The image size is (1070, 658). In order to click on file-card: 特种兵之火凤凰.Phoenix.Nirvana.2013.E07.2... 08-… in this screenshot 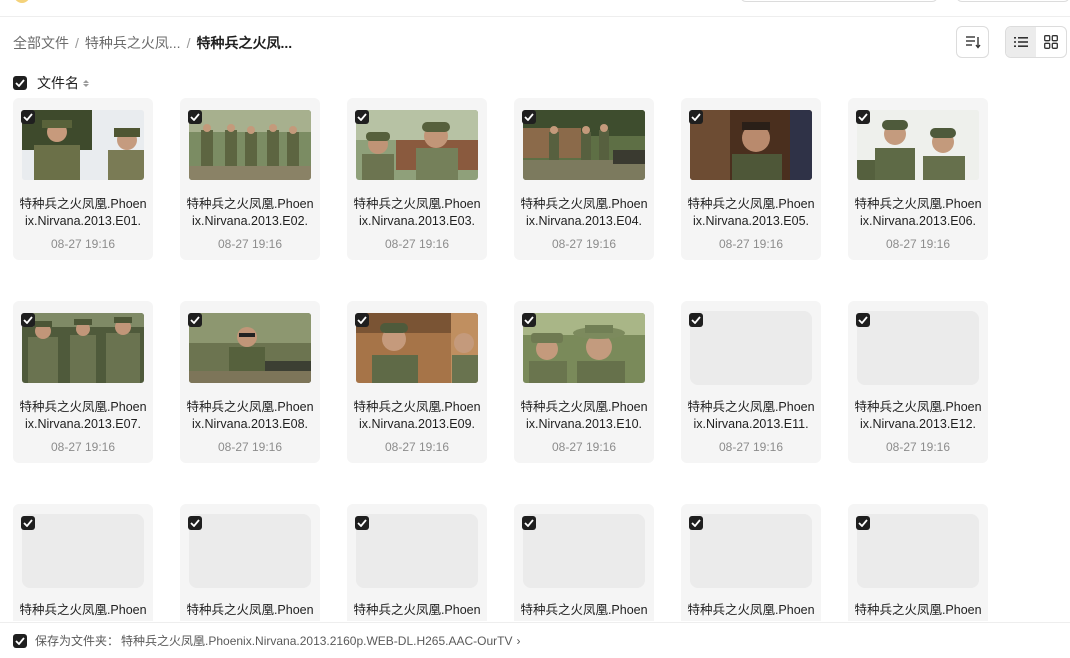, I will do `click(83, 382)`.